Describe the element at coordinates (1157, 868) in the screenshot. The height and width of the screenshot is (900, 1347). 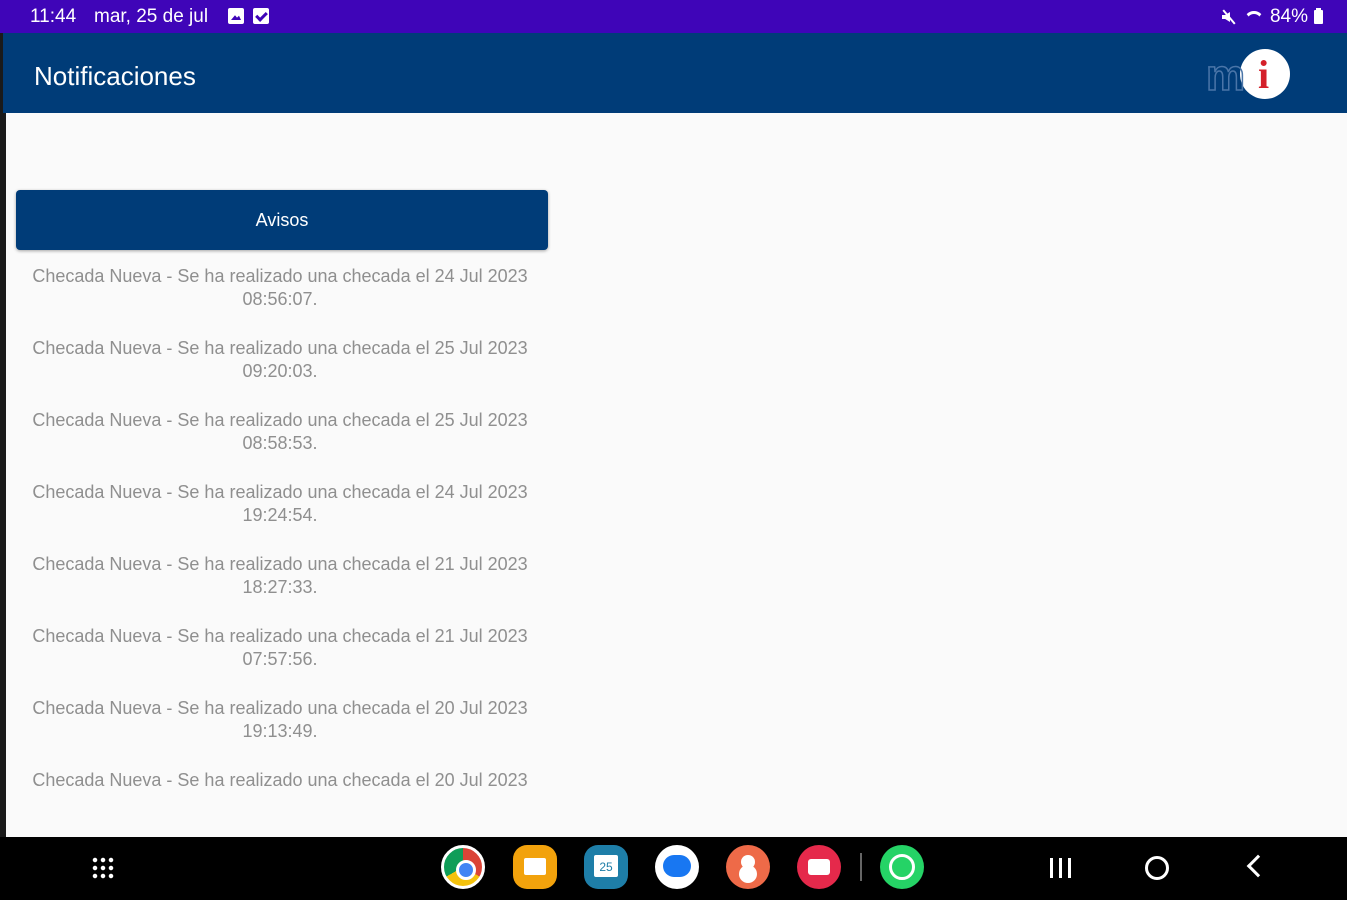
I see `home-button` at that location.